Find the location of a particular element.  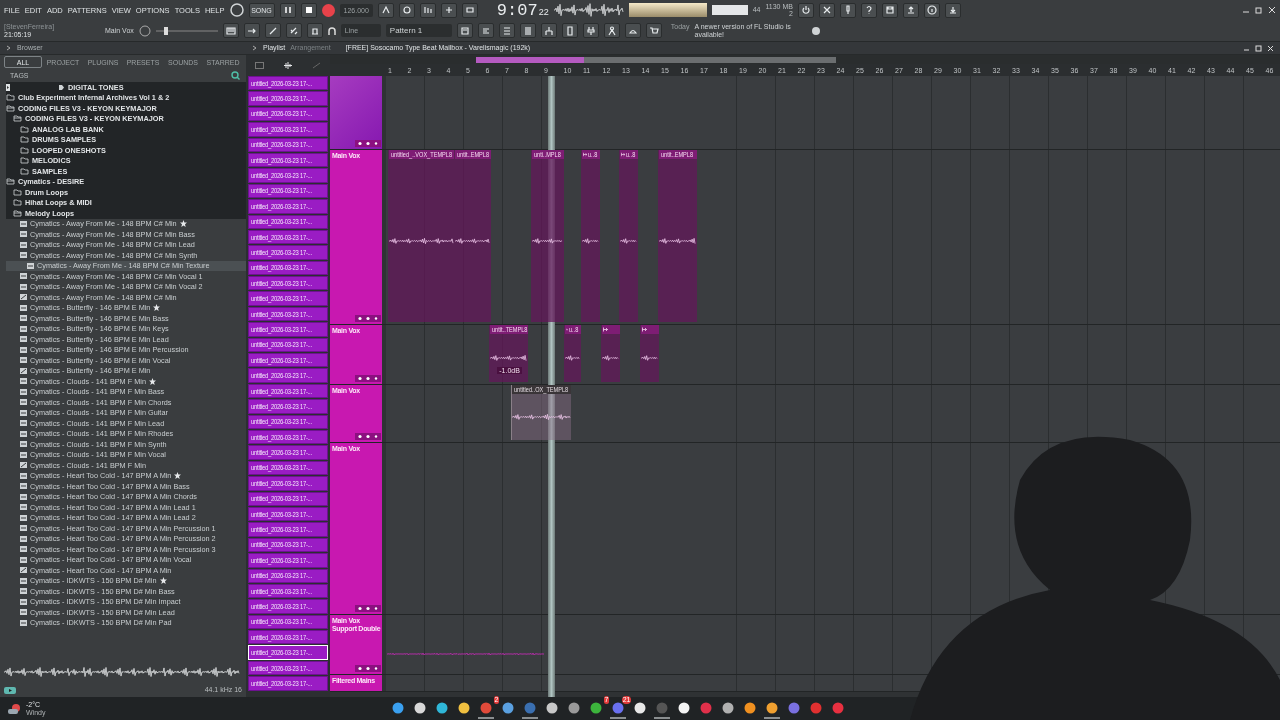

record-button is located at coordinates (328, 10).